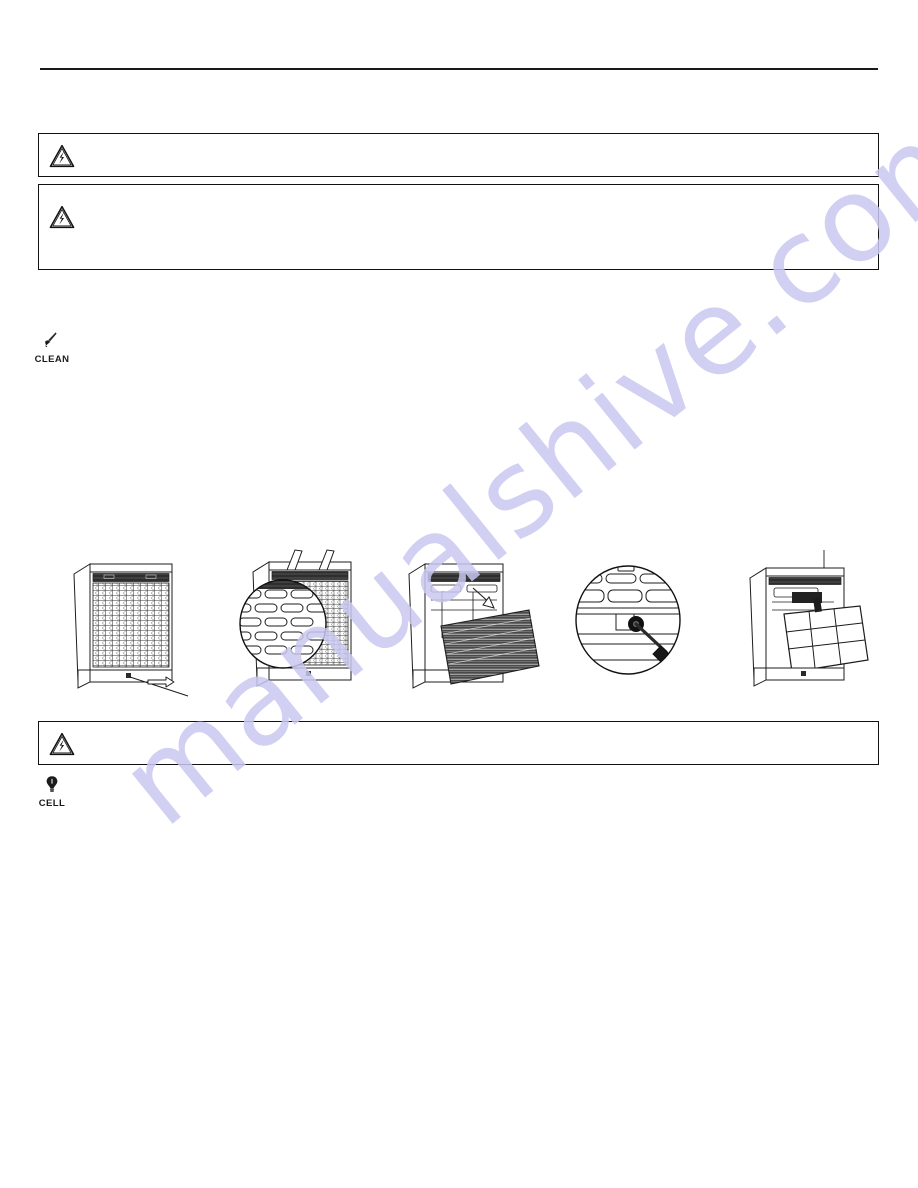 The image size is (918, 1188). I want to click on illustration-strip, so click(460, 624).